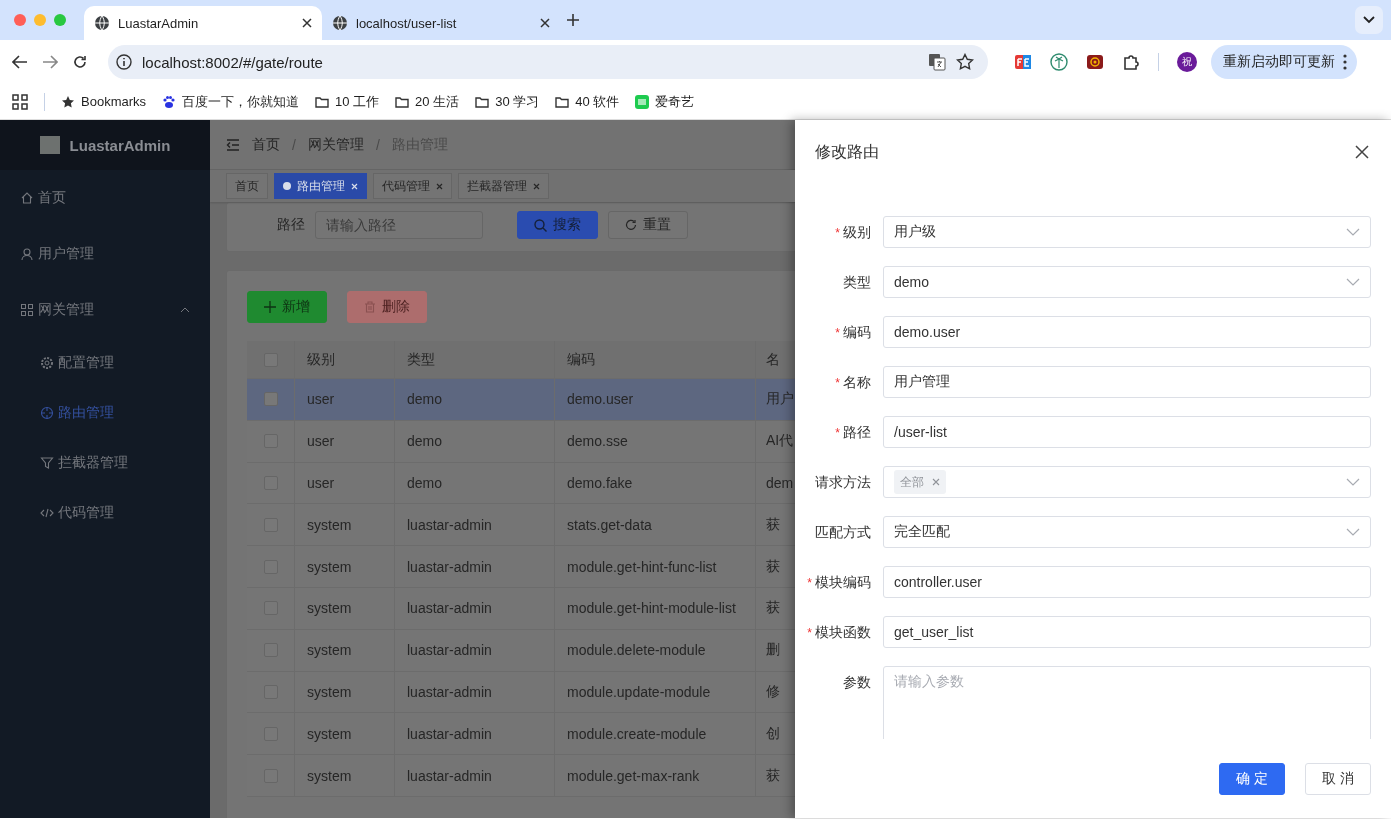 This screenshot has width=1391, height=819. I want to click on input-field: controller.user, so click(1127, 582).